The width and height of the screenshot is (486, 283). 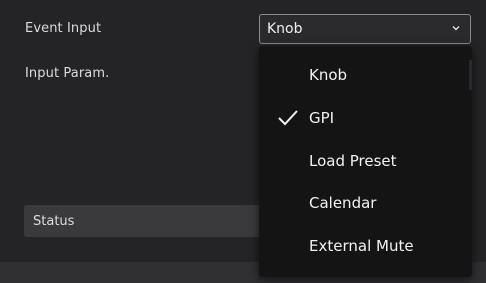 I want to click on option-label: External Mute, so click(x=361, y=246).